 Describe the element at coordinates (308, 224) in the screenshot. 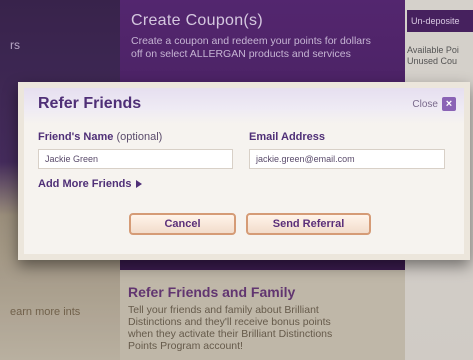

I see `send-referral-button: Send Referral` at that location.